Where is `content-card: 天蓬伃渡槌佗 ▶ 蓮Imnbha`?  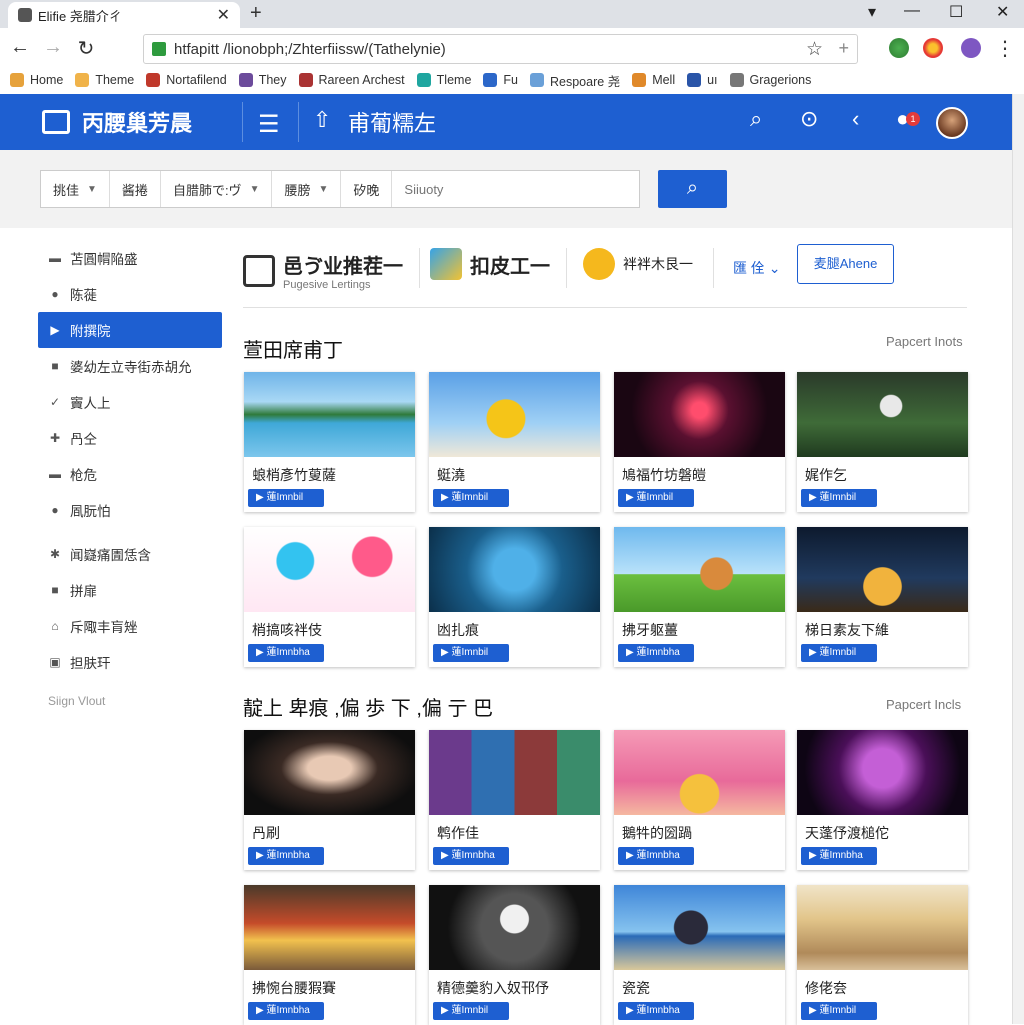
content-card: 天蓬伃渡槌佗 ▶ 蓮Imnbha is located at coordinates (882, 800).